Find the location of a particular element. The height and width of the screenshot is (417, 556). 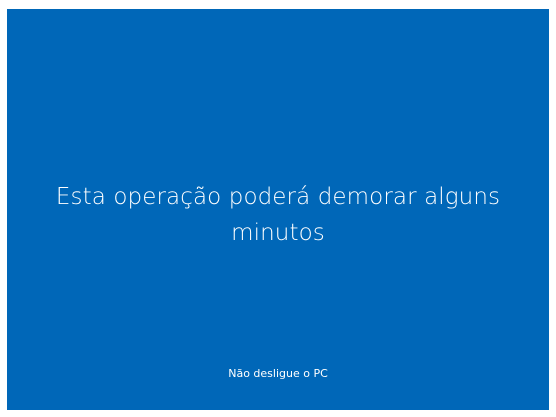

progress-message-line-1: Esta operação poderá demorar alguns is located at coordinates (278, 197).